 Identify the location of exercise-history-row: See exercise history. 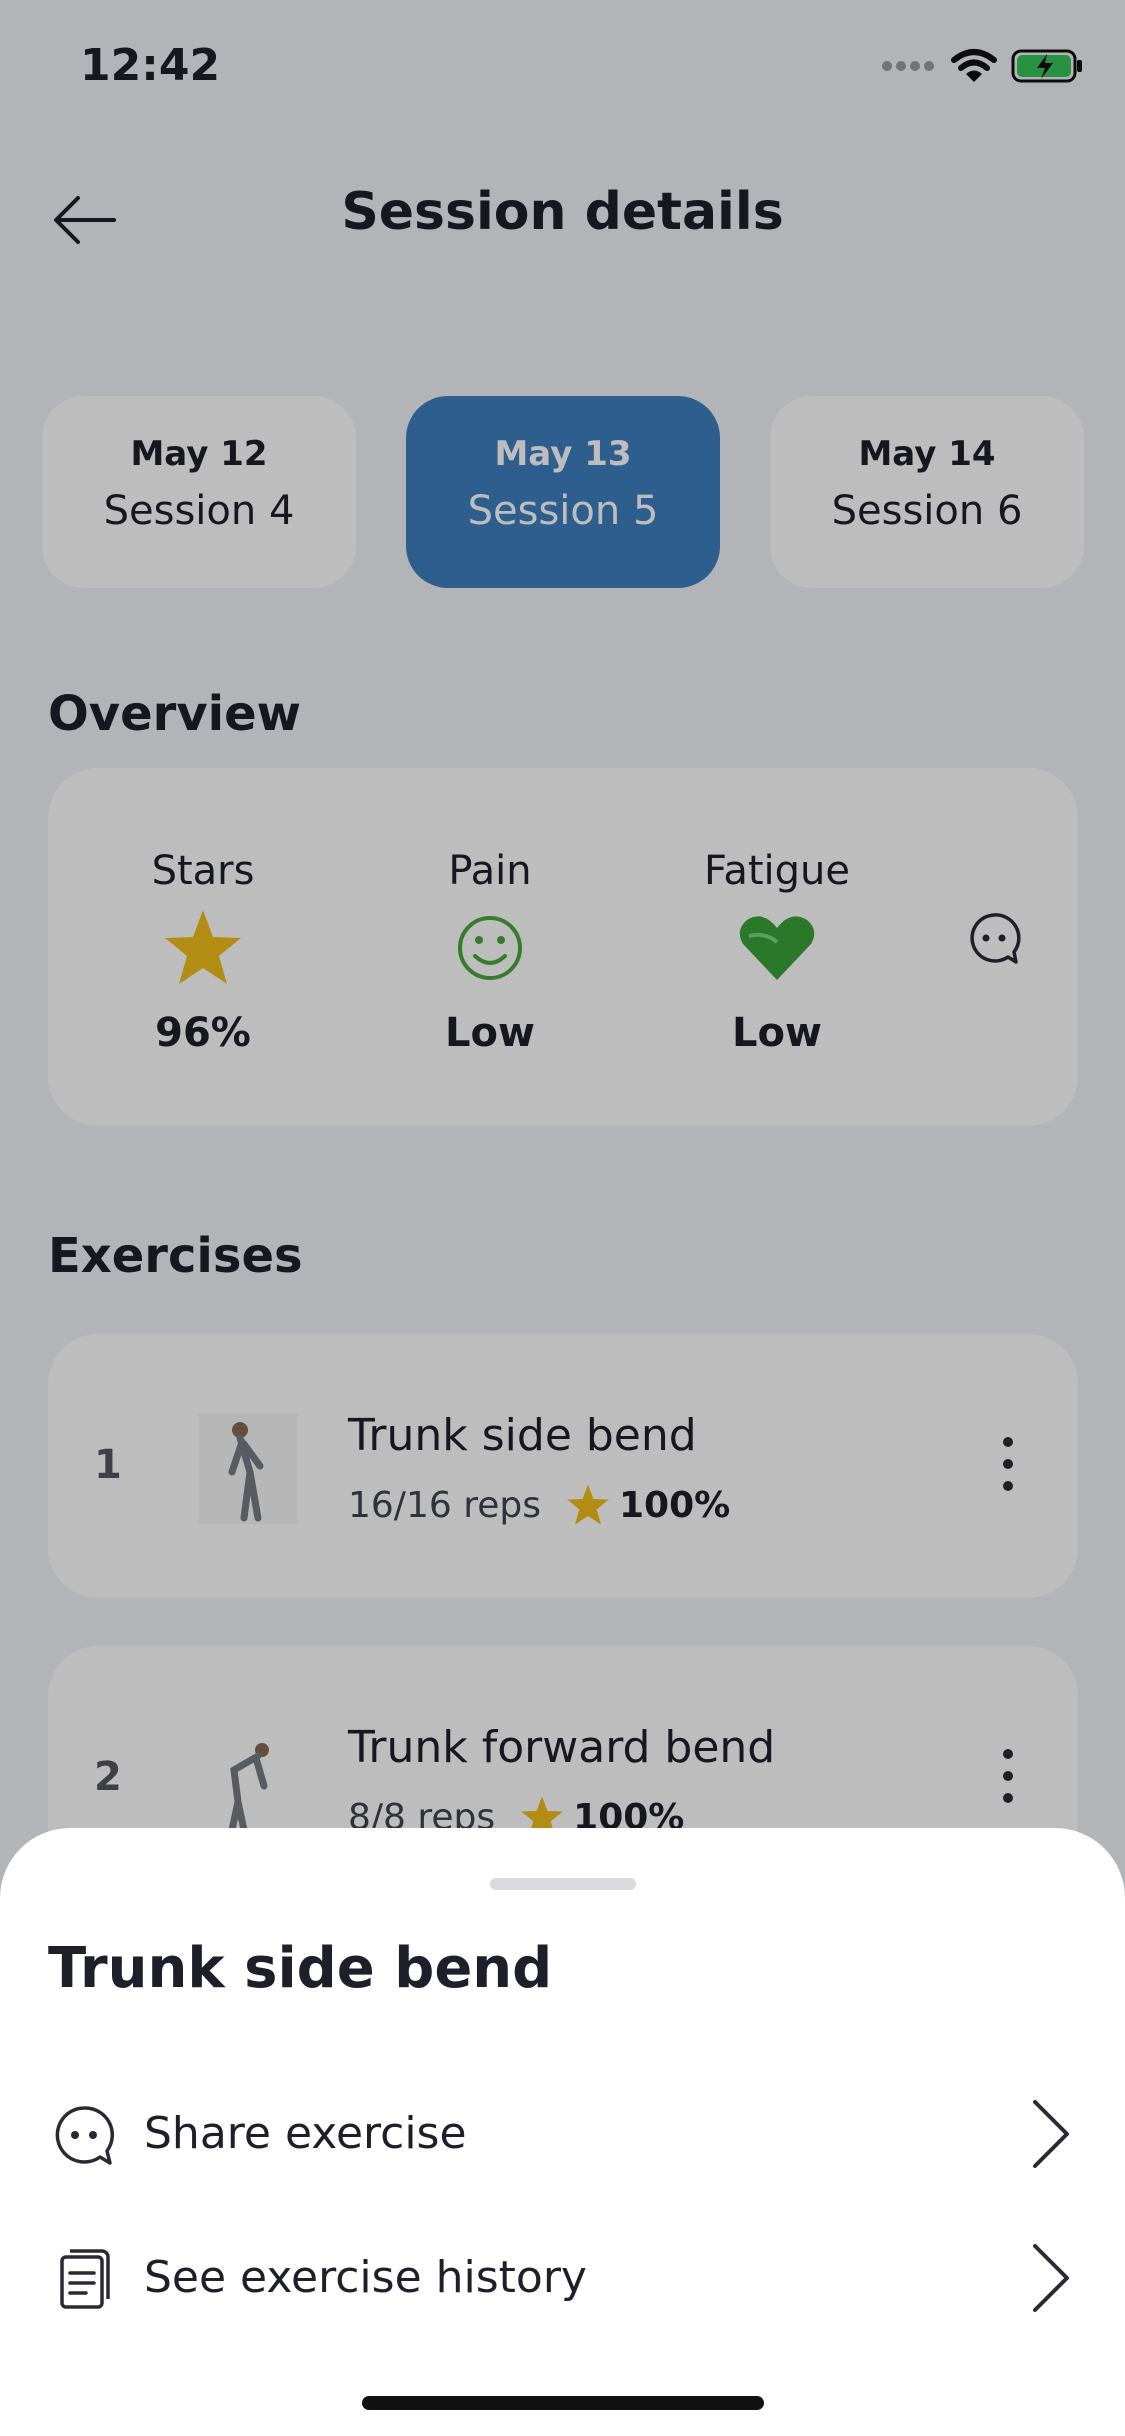
(562, 2277).